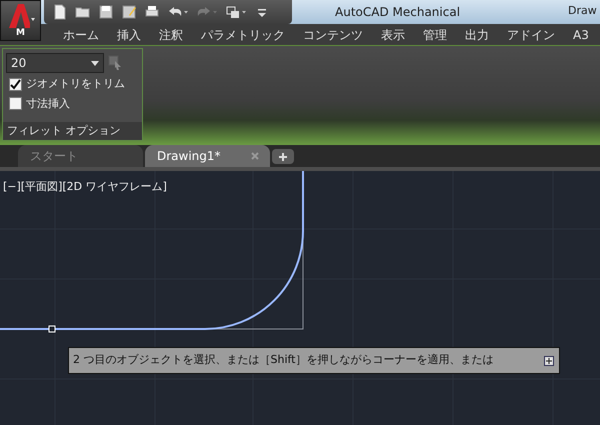 This screenshot has height=425, width=600. I want to click on plus-icon, so click(283, 157).